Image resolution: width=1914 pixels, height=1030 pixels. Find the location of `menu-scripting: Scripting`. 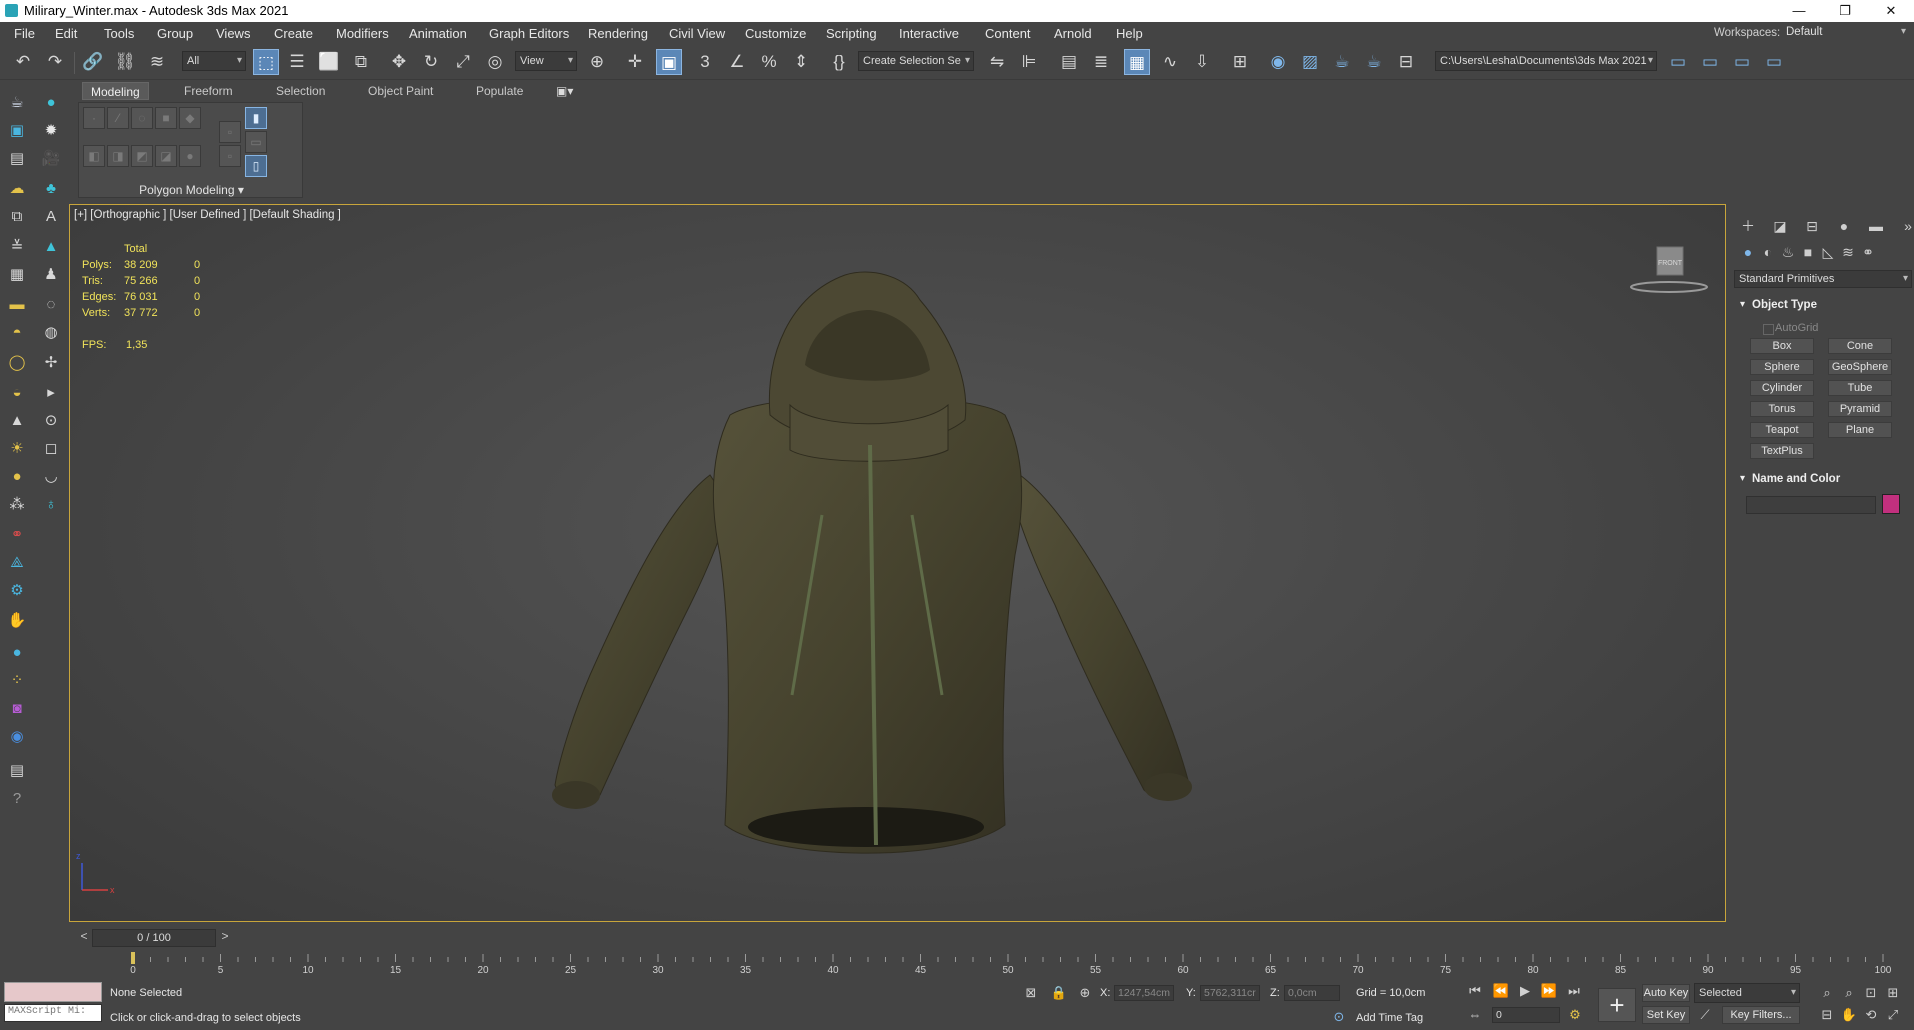

menu-scripting: Scripting is located at coordinates (851, 33).